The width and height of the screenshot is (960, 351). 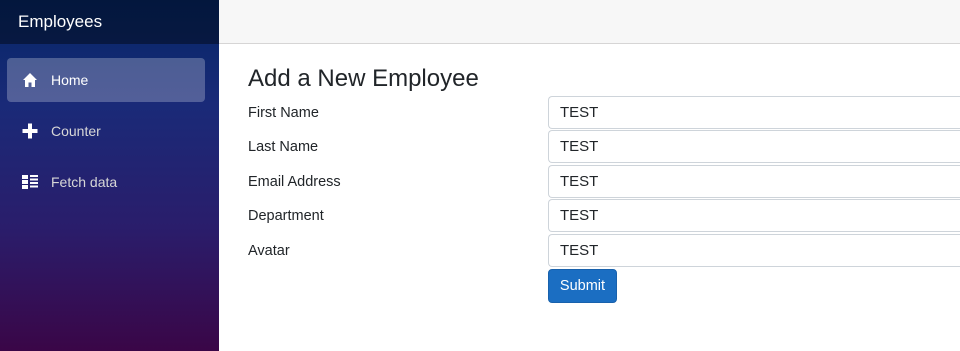 I want to click on submit-button: Submit, so click(x=582, y=286).